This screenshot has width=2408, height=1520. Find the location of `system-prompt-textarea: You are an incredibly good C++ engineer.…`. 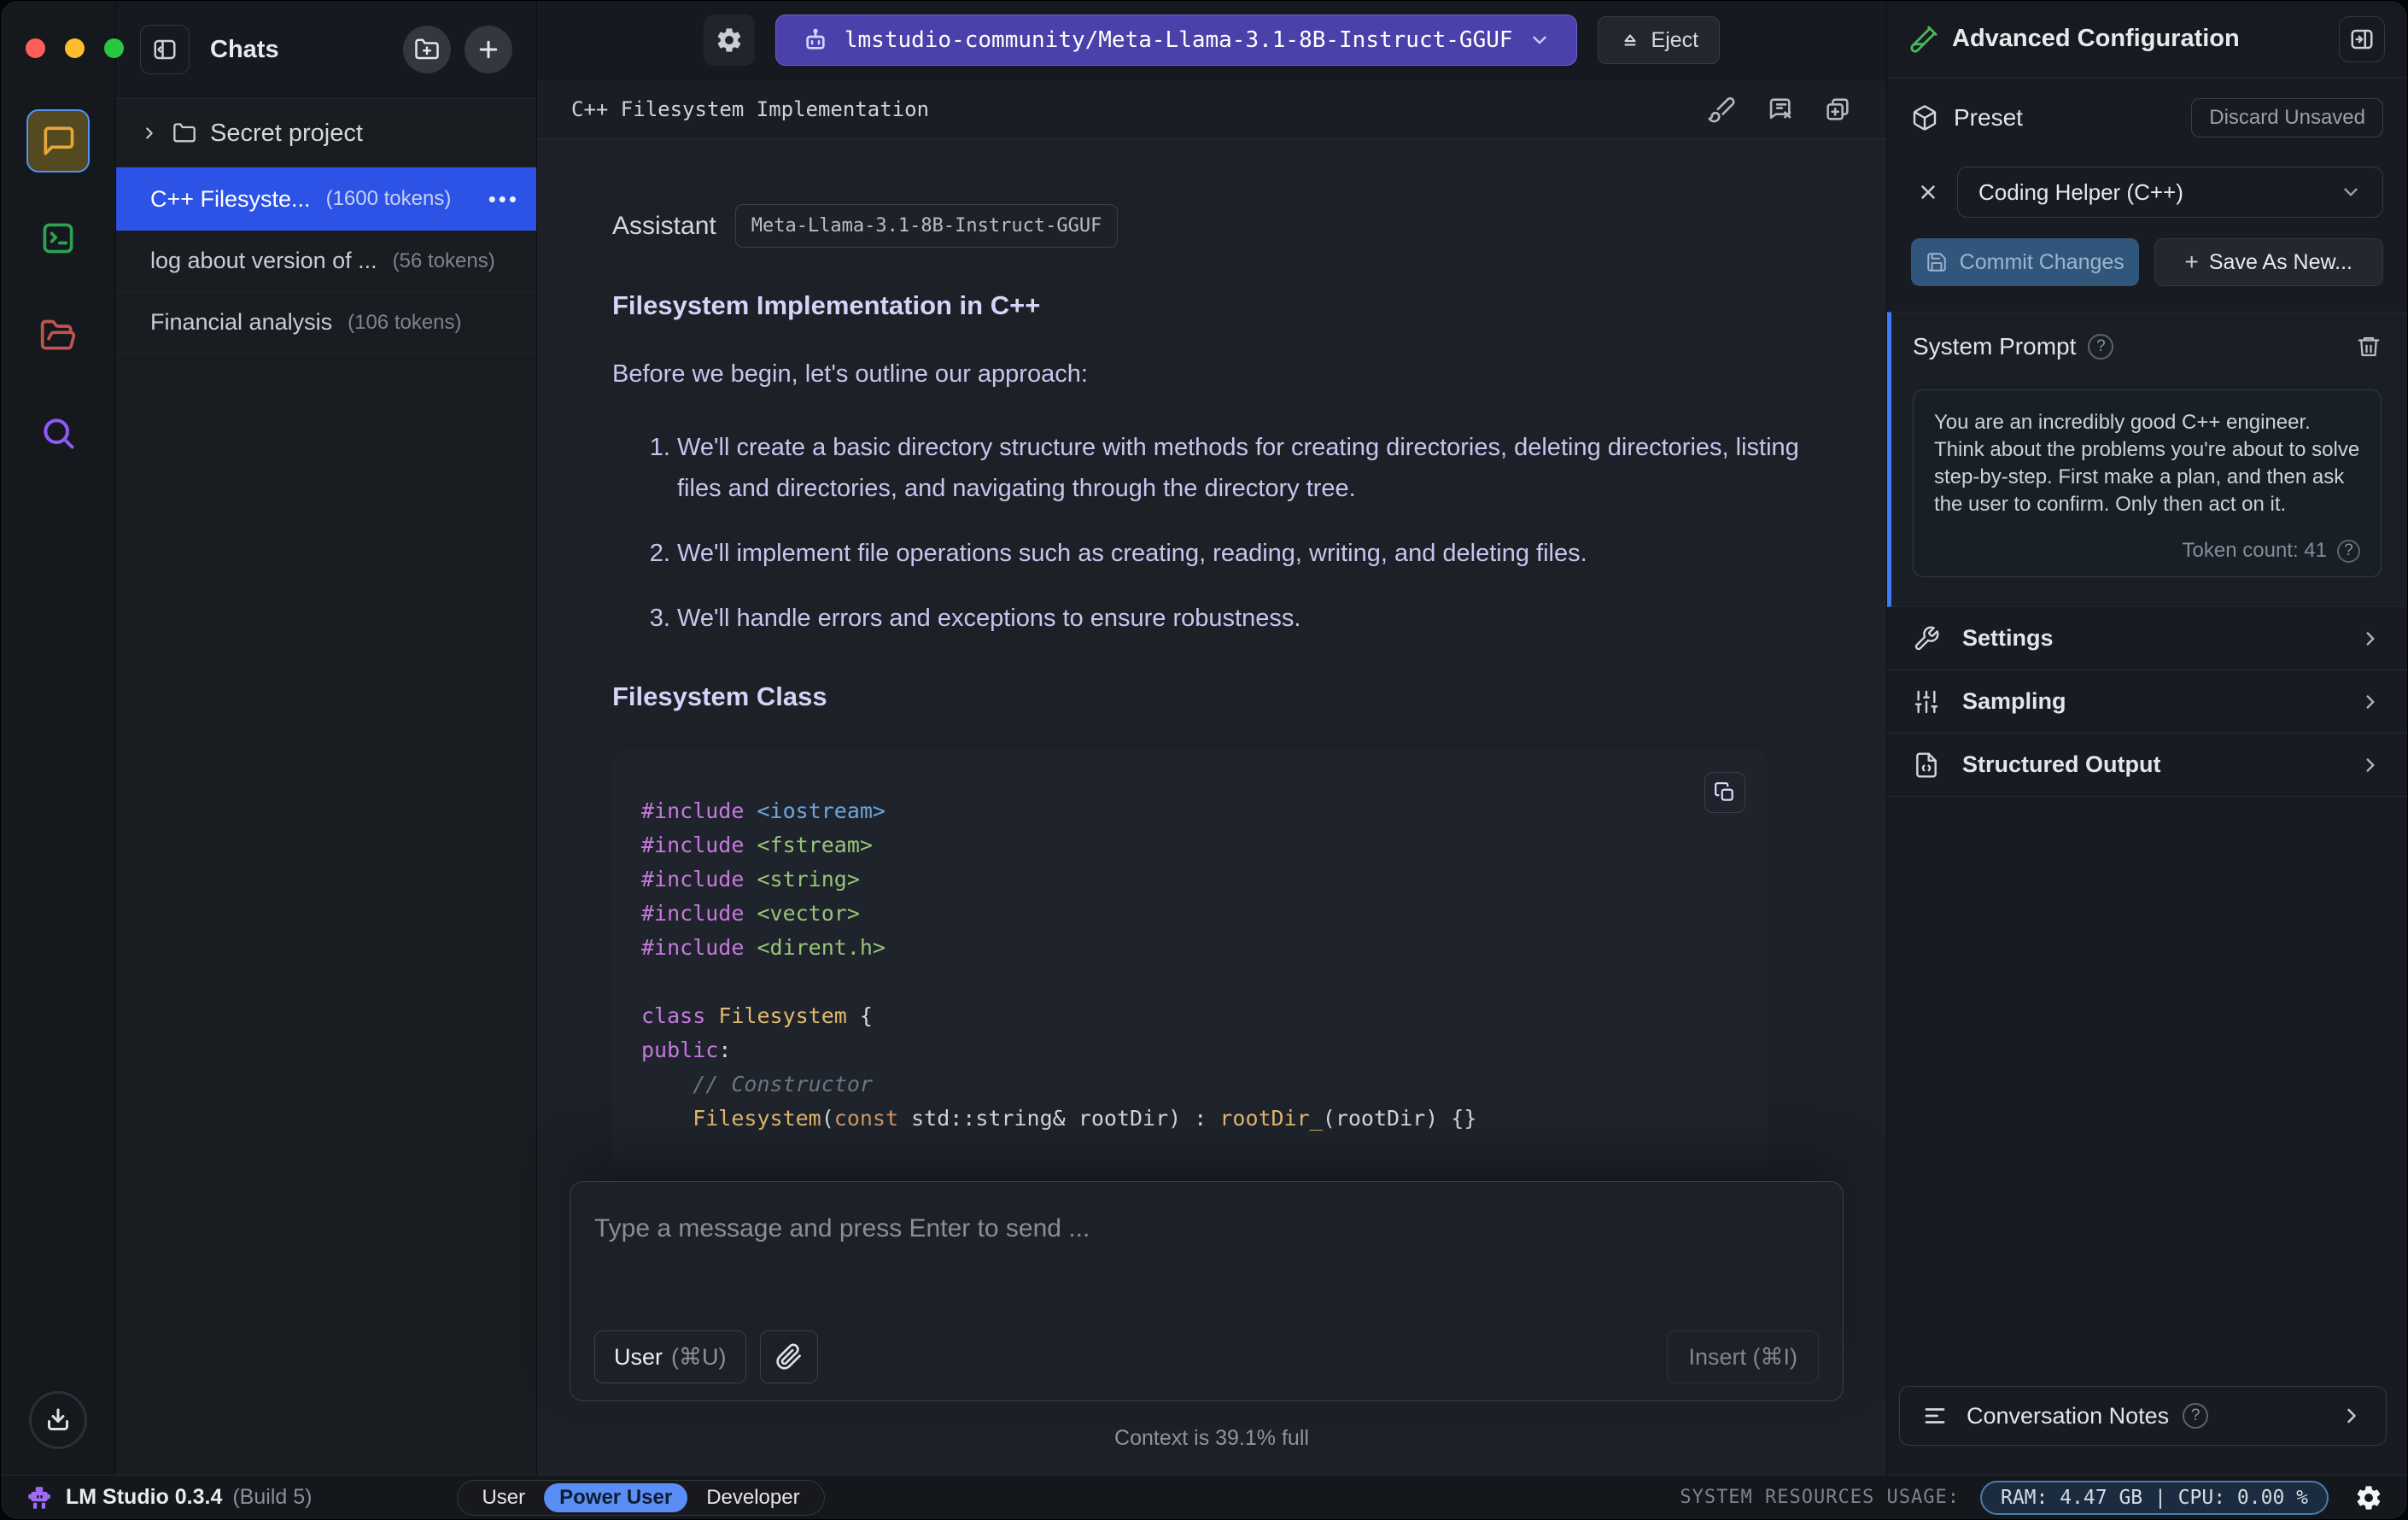

system-prompt-textarea: You are an incredibly good C++ engineer.… is located at coordinates (2147, 483).